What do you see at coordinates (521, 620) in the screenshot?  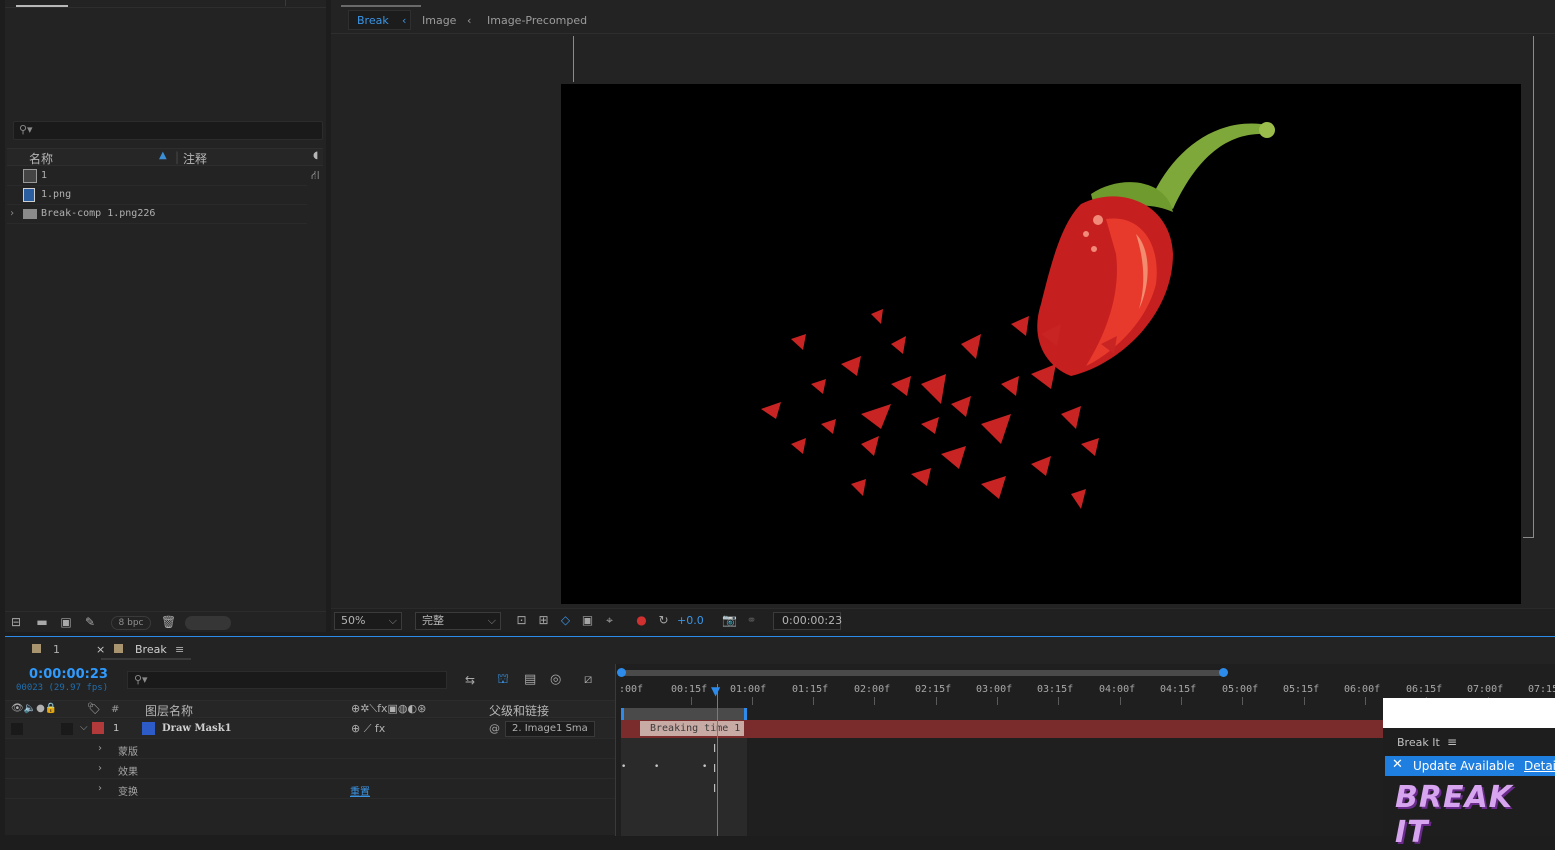 I see `fast-preview-icon: ⊡` at bounding box center [521, 620].